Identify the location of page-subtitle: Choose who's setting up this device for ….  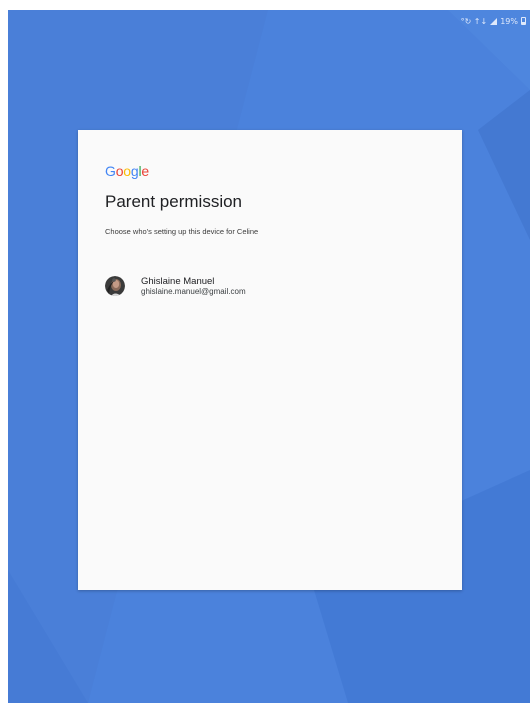
(182, 231).